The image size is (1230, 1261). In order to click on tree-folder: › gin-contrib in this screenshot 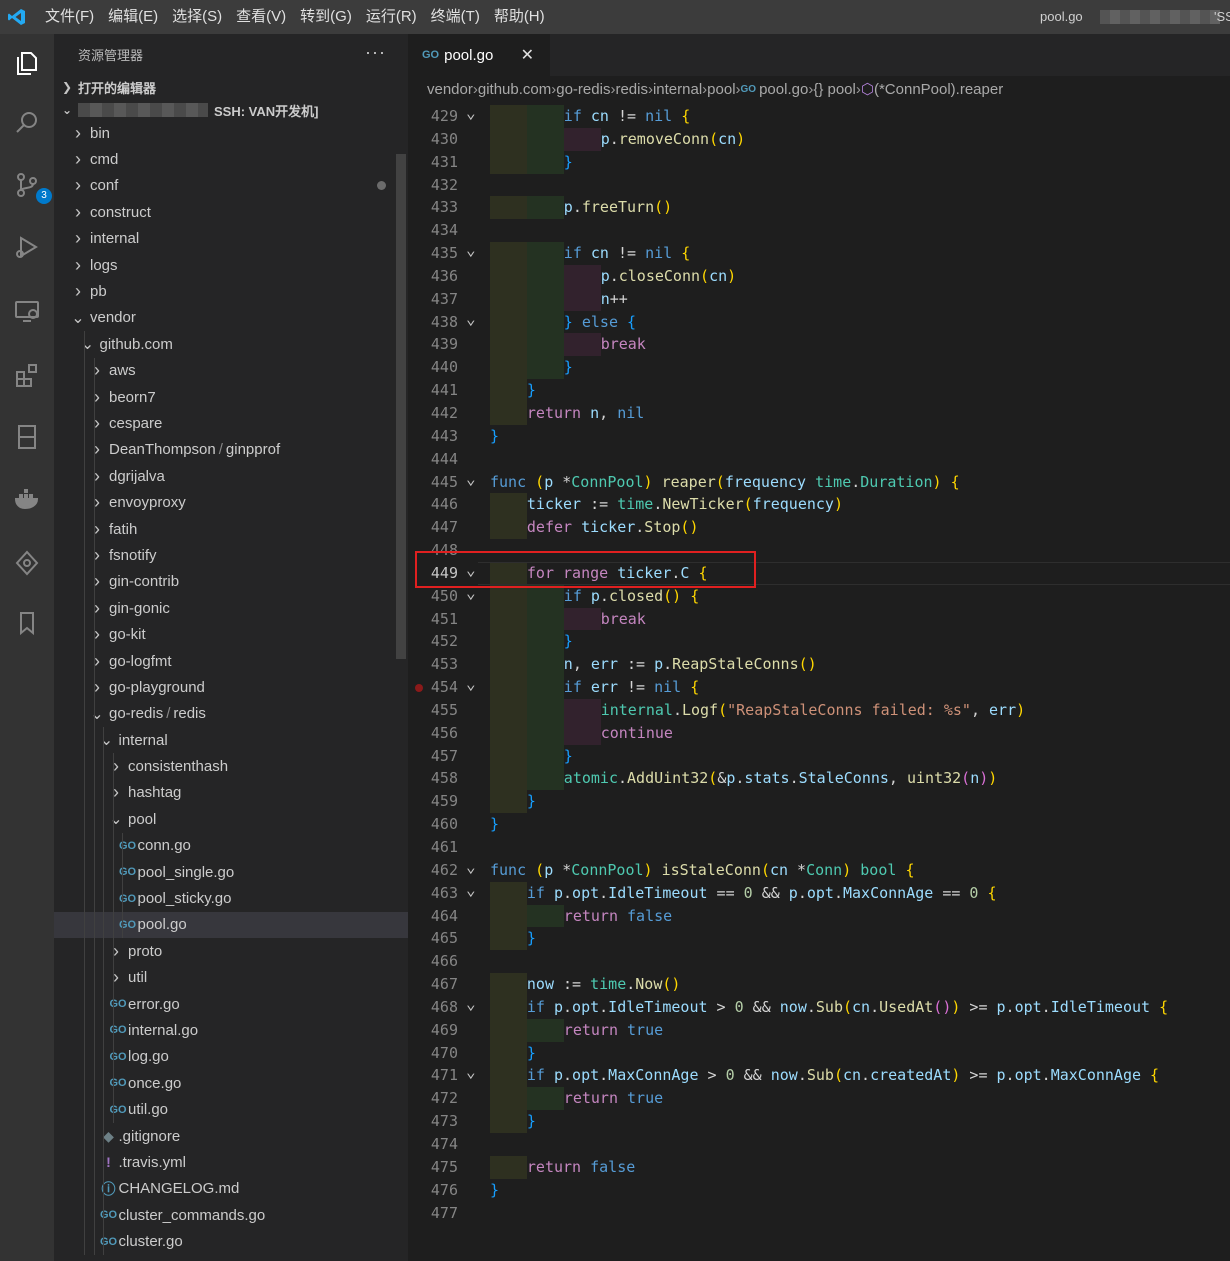, I will do `click(231, 582)`.